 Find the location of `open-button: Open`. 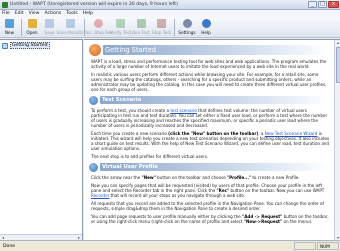

open-button: Open is located at coordinates (32, 27).